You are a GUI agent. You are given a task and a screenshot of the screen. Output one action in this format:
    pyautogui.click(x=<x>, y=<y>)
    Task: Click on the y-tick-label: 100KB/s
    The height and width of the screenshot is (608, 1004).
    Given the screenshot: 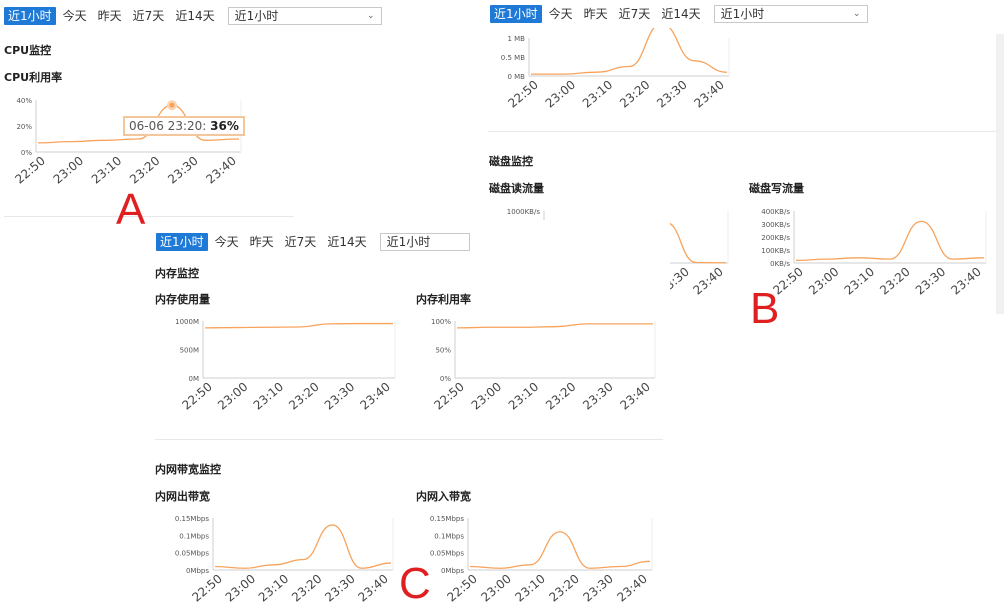 What is the action you would take?
    pyautogui.click(x=775, y=251)
    